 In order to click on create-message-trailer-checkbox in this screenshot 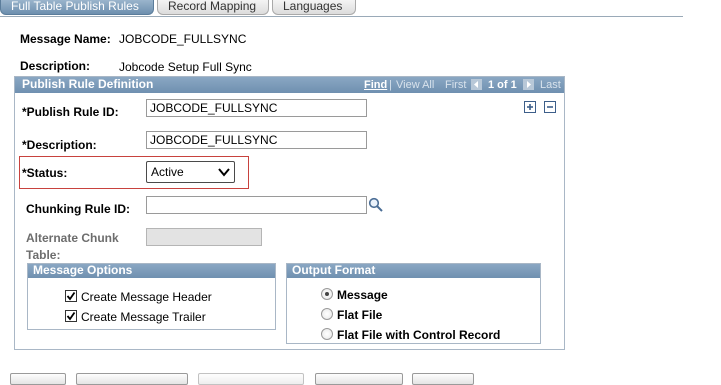, I will do `click(71, 316)`.